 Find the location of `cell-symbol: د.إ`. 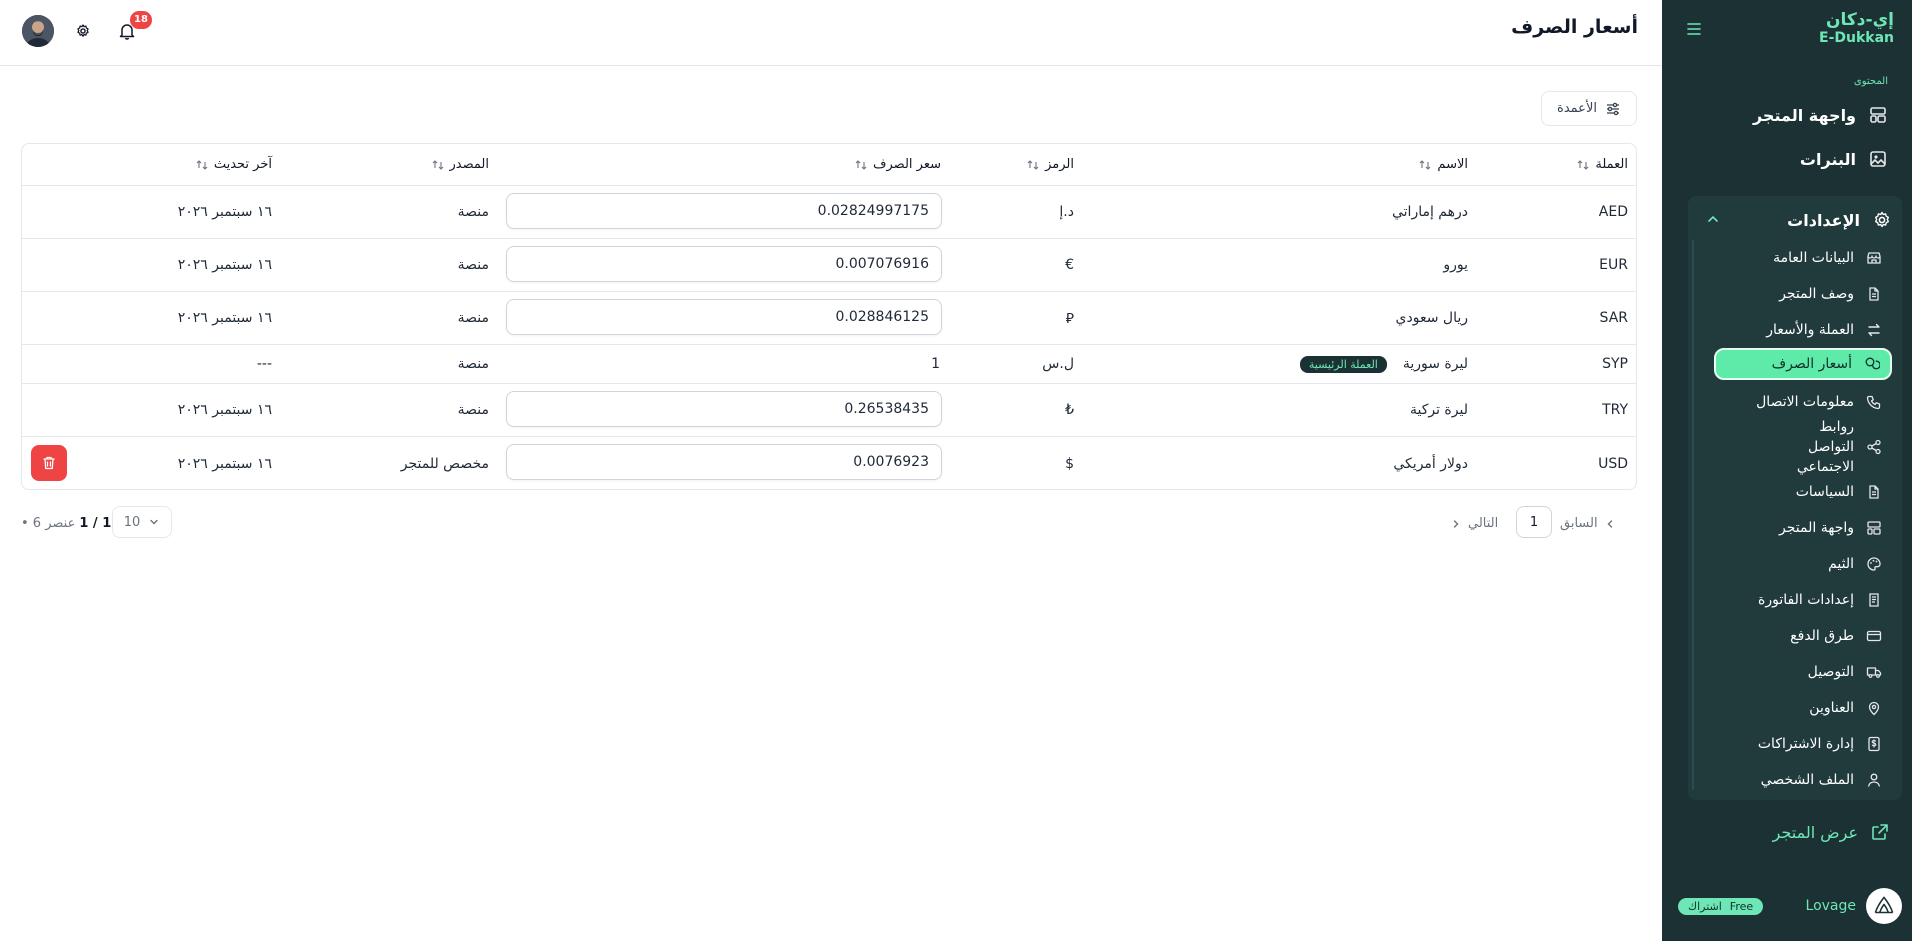

cell-symbol: د.إ is located at coordinates (1066, 212).